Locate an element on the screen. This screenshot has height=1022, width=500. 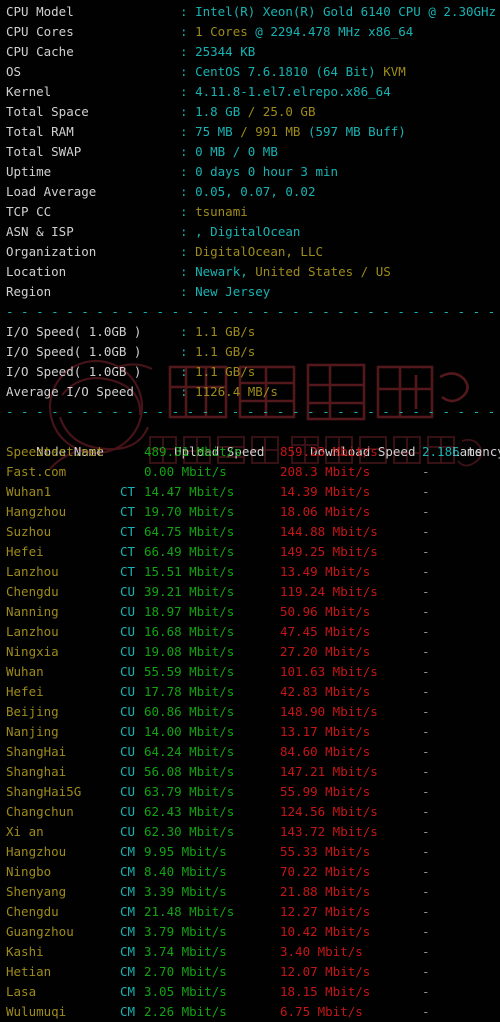
download-speed-cell: 12.07 Mbit/s is located at coordinates (325, 971).